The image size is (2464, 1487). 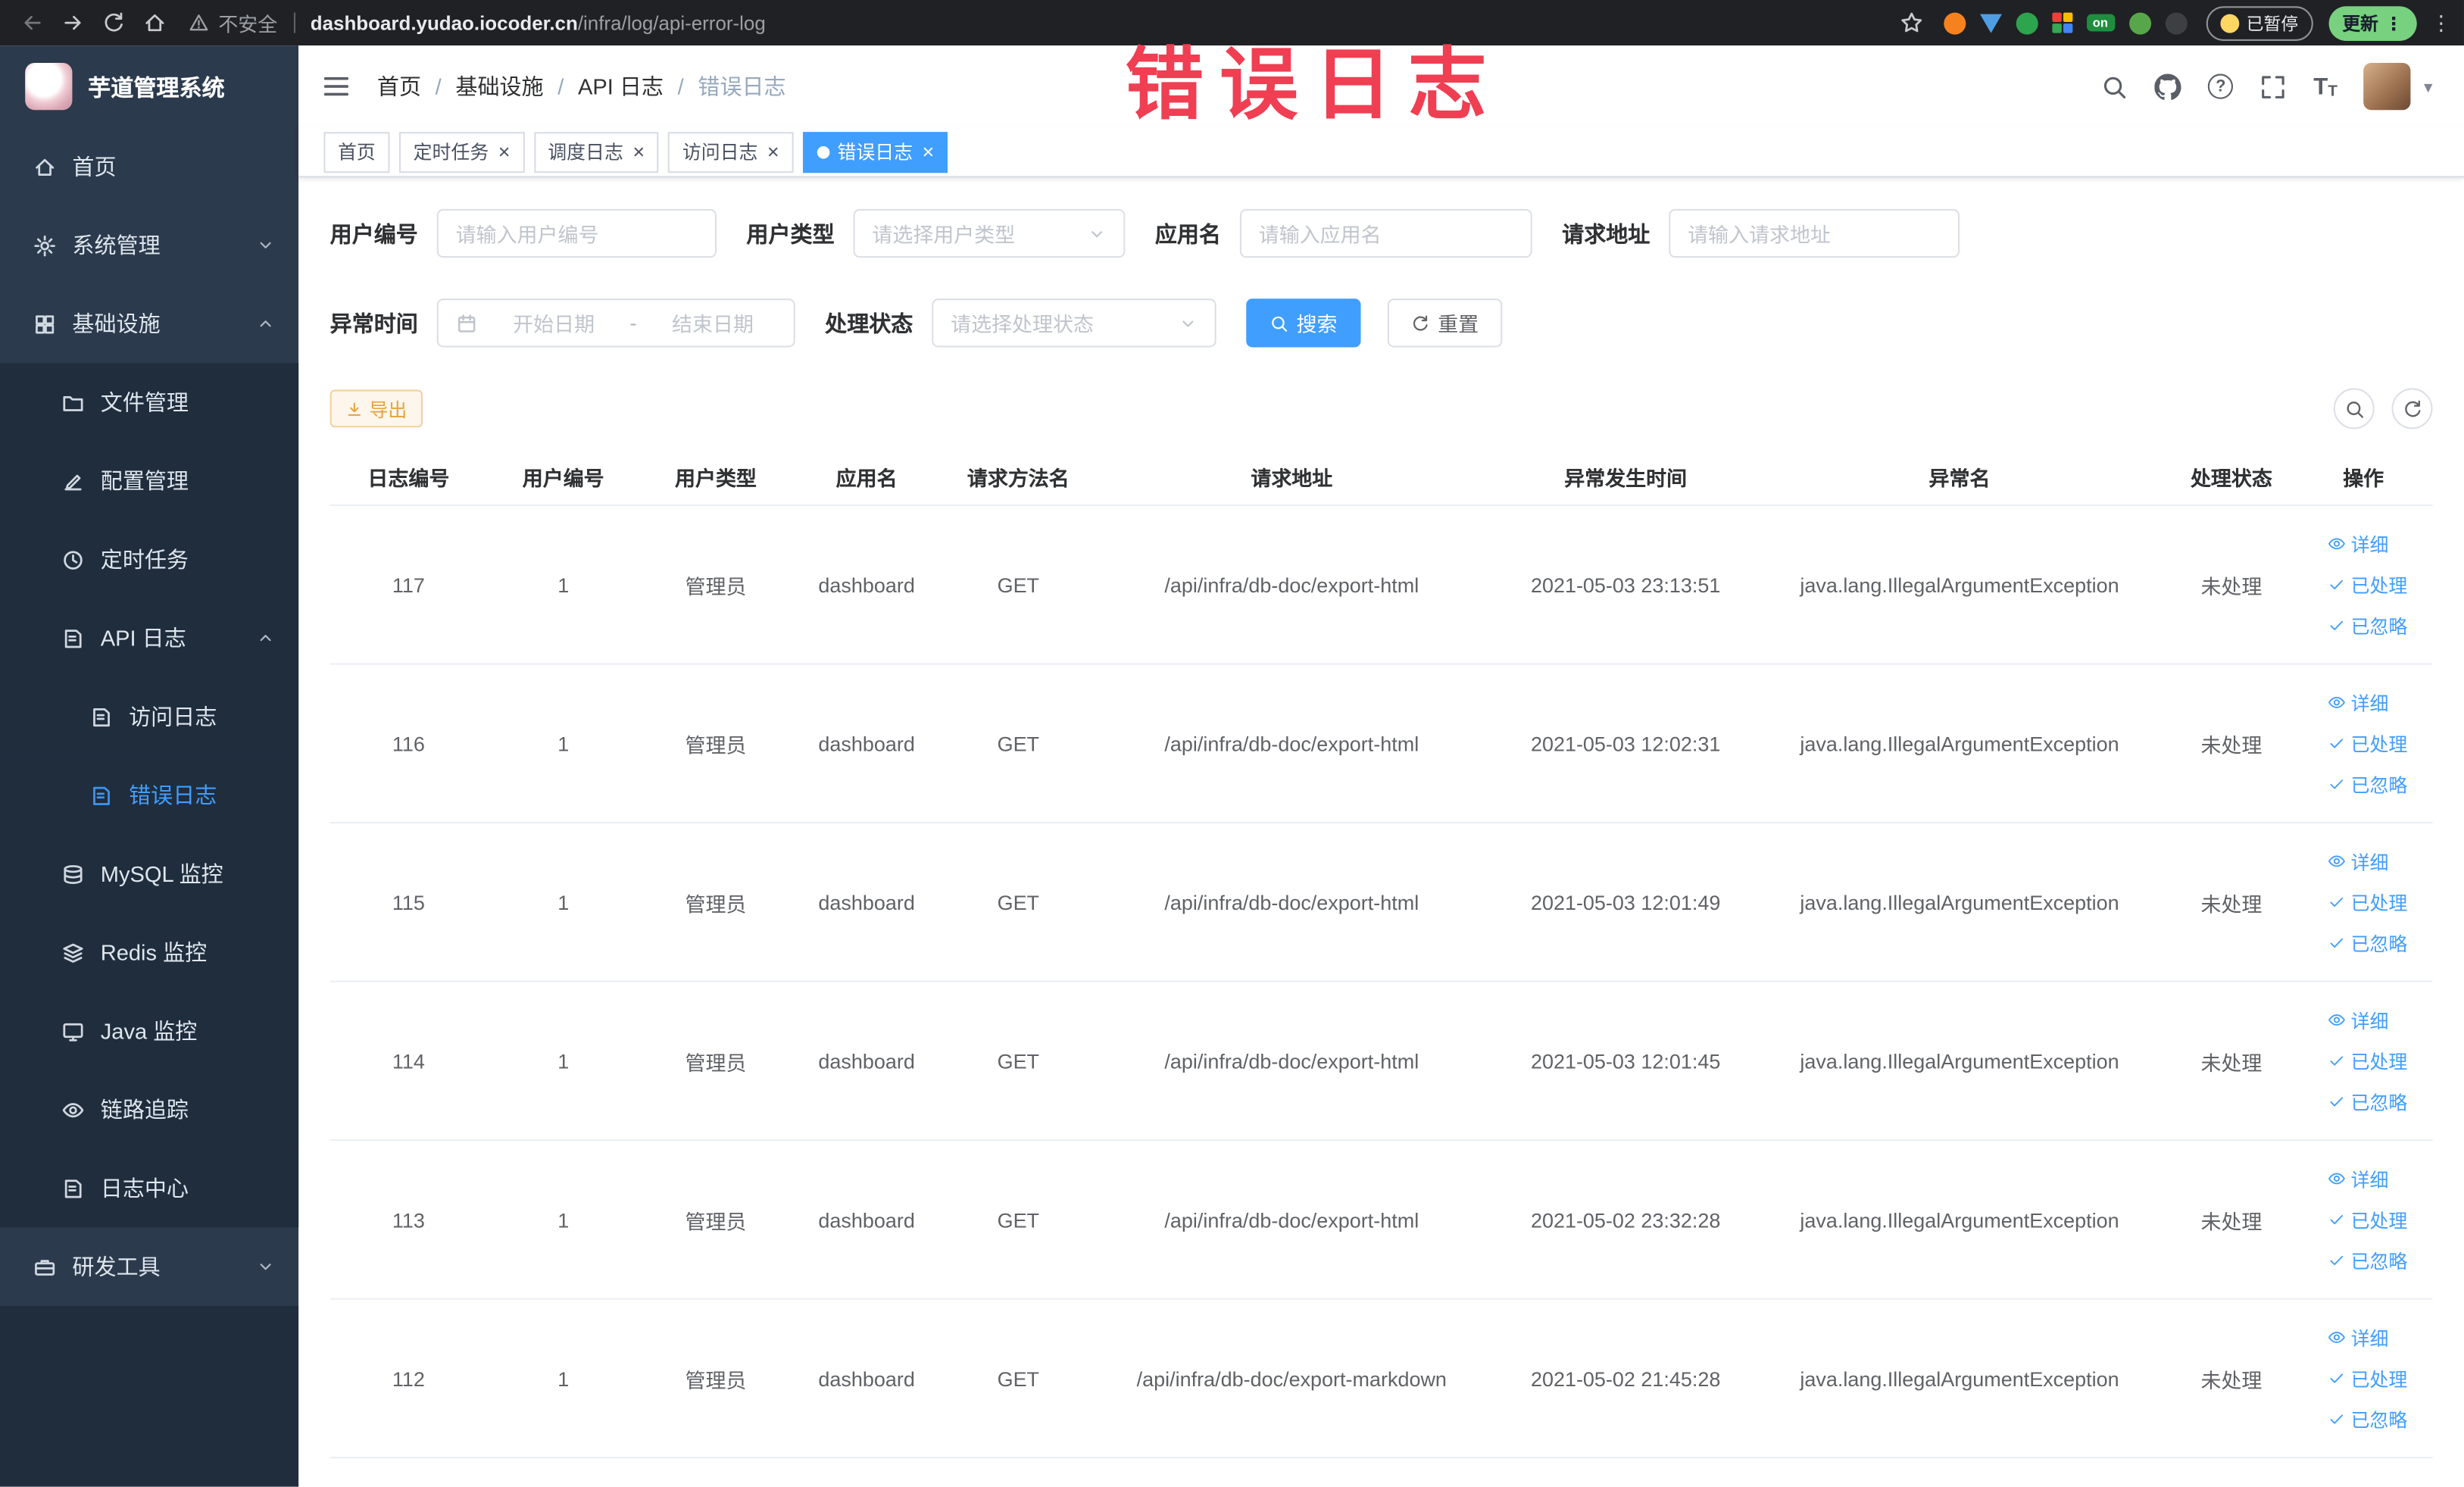 I want to click on breadcrumb-item: 首页, so click(x=399, y=86).